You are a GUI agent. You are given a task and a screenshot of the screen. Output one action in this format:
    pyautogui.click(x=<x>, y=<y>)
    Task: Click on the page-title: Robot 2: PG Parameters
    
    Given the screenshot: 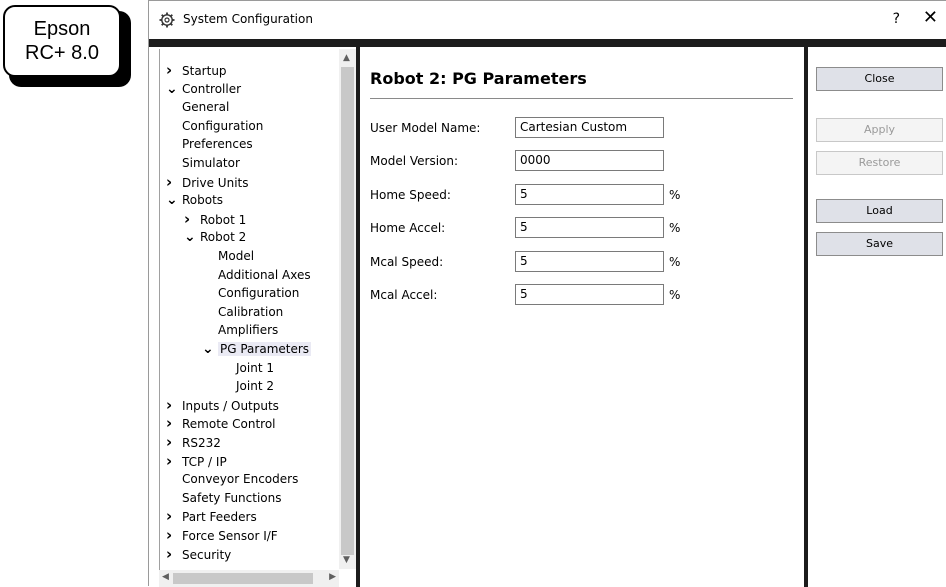 What is the action you would take?
    pyautogui.click(x=478, y=78)
    